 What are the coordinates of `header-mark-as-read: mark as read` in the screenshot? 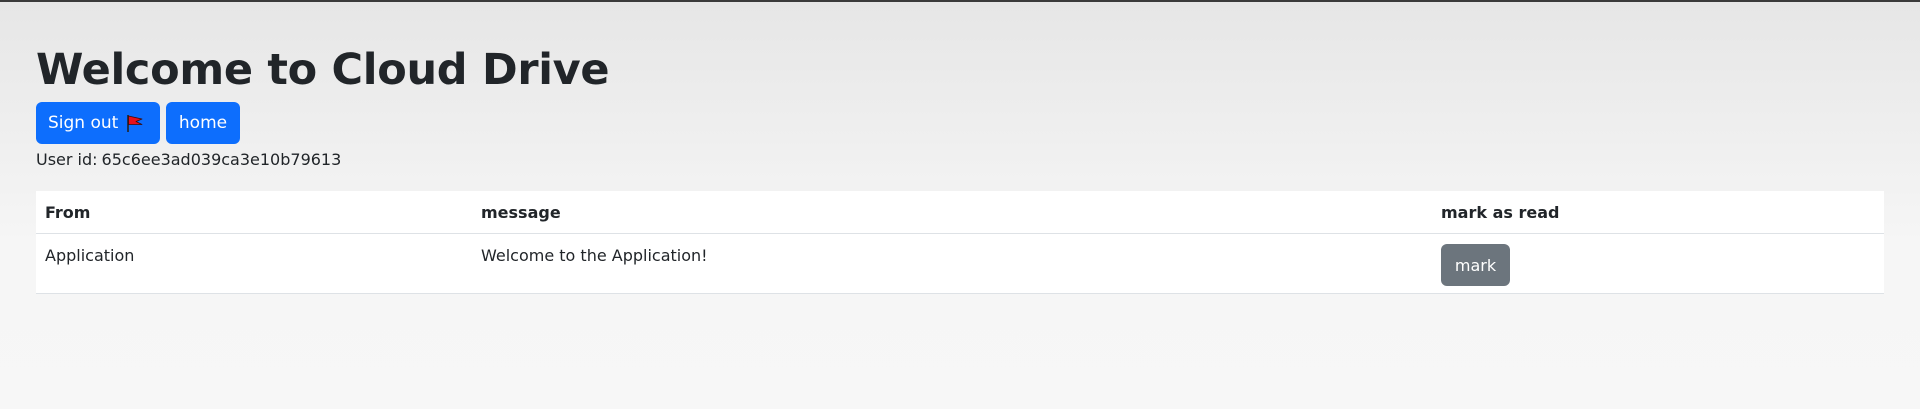 It's located at (1658, 212).